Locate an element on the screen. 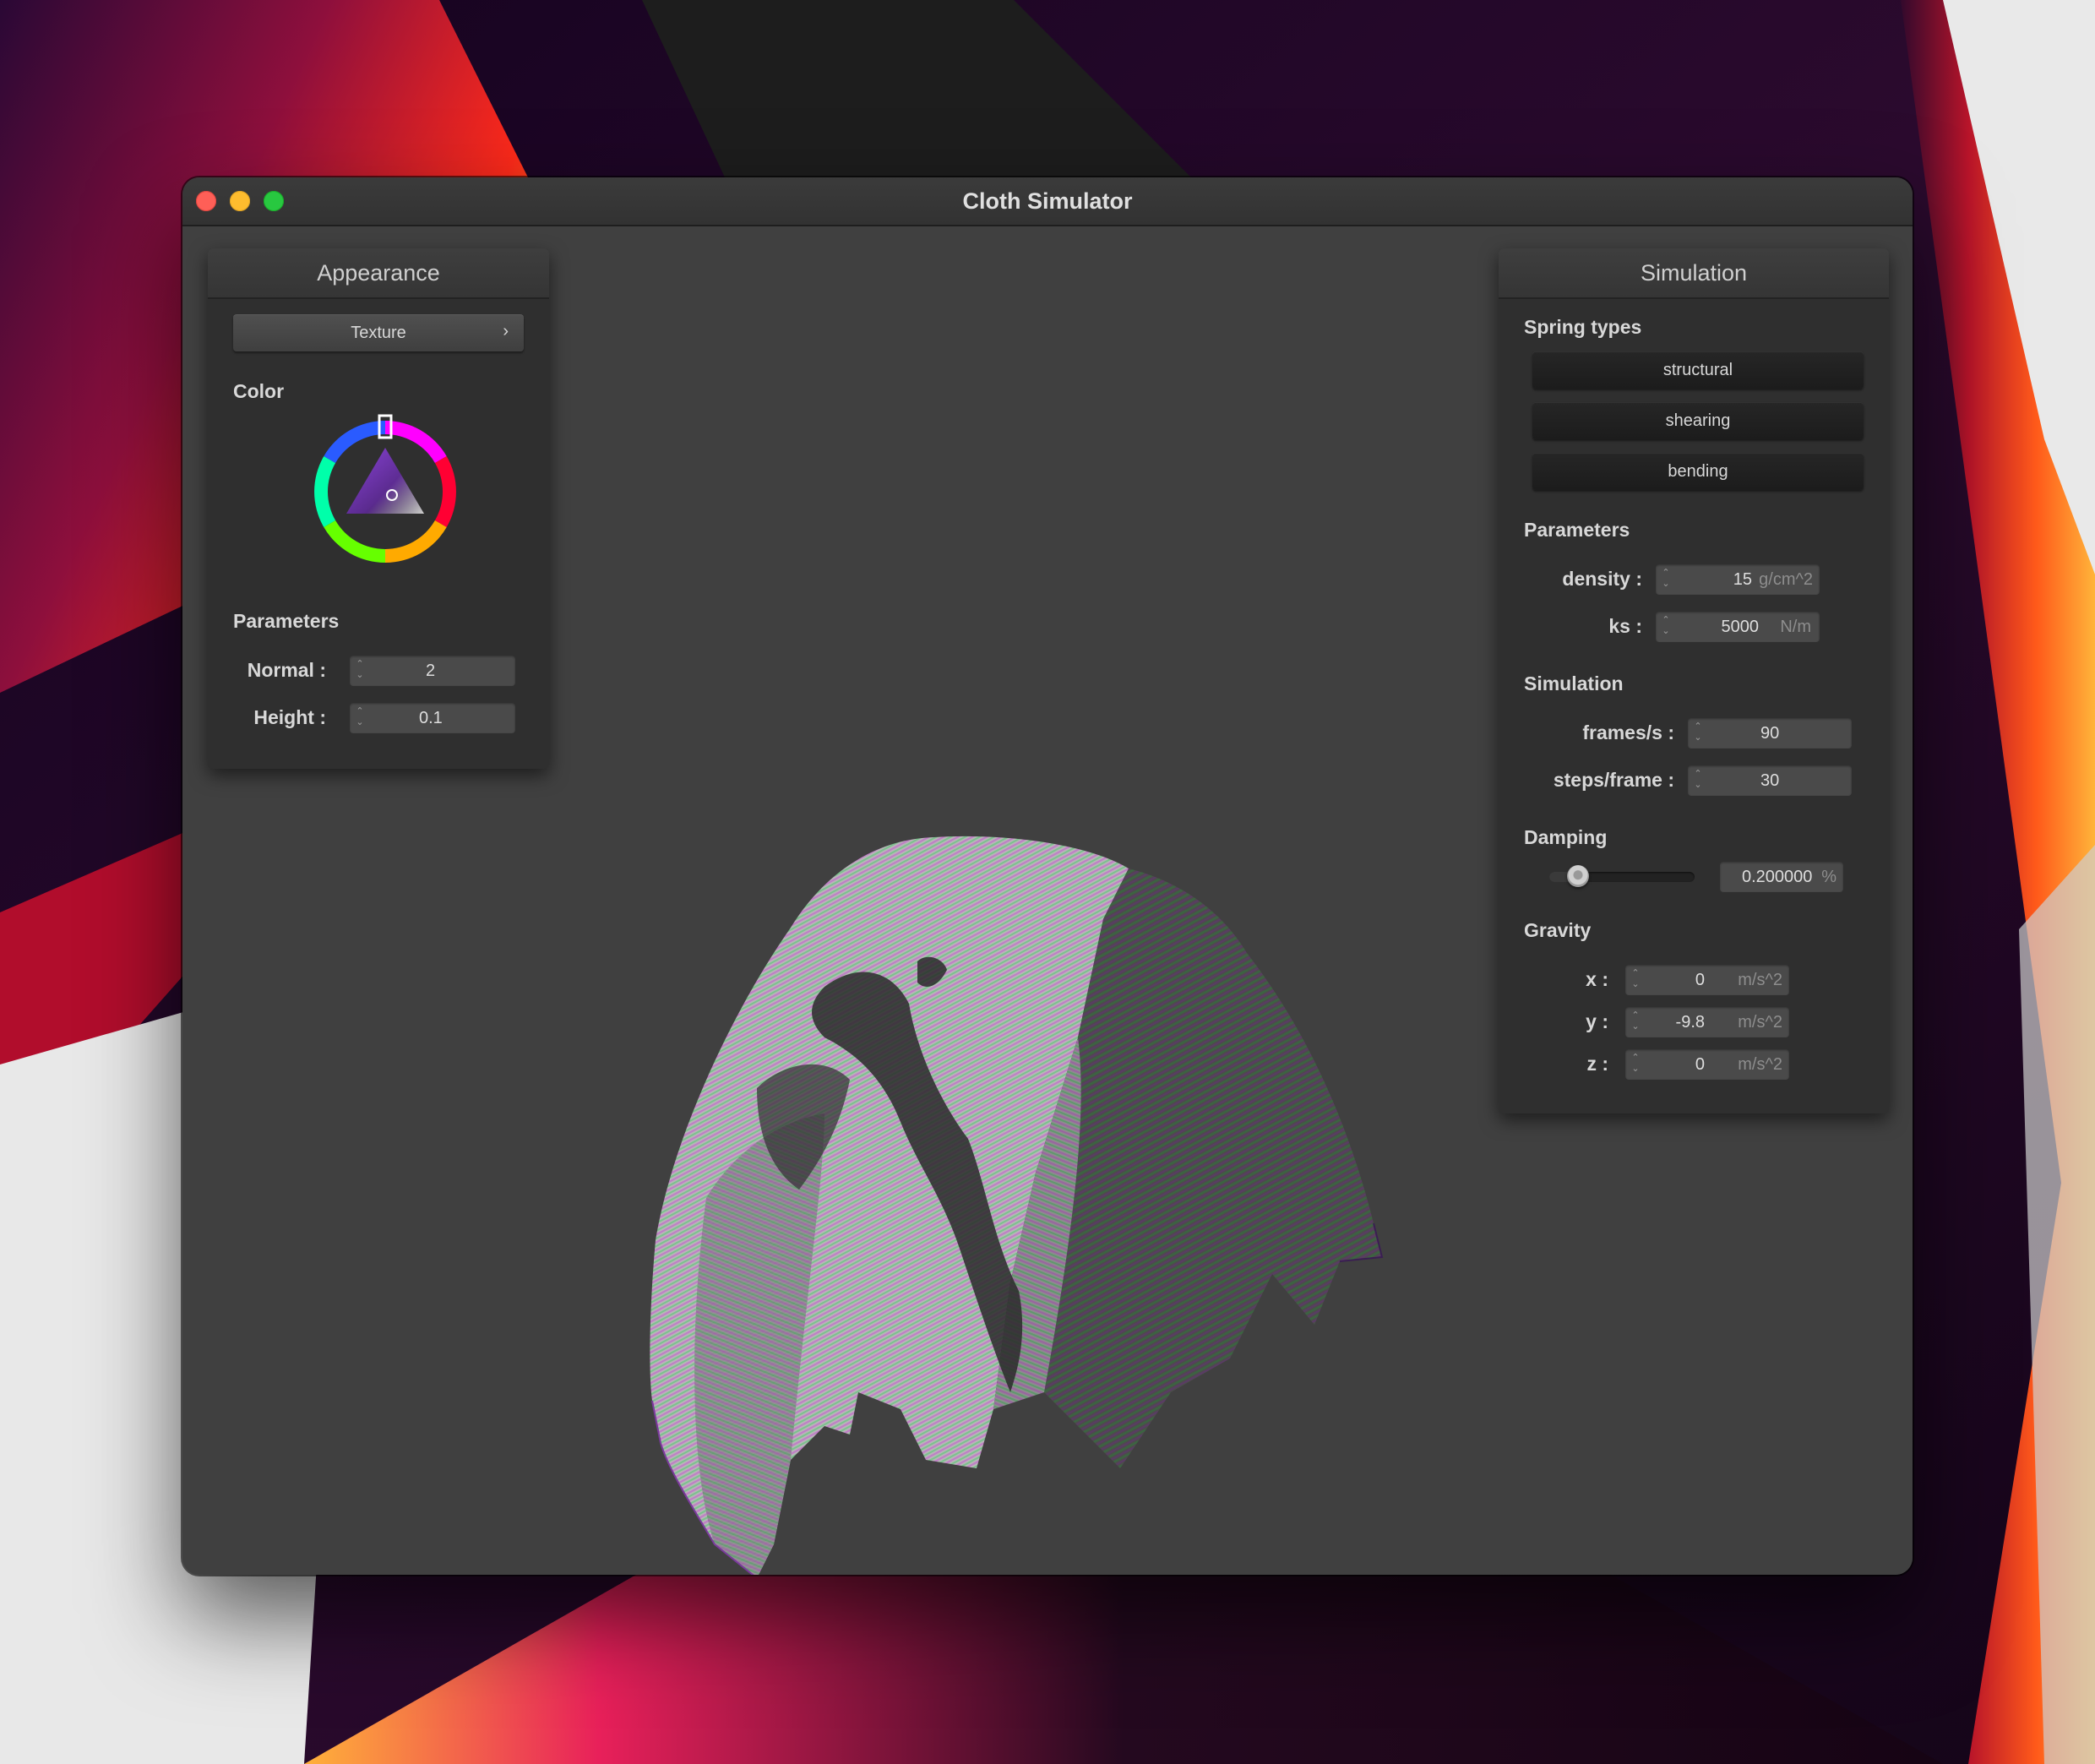 The width and height of the screenshot is (2095, 1764). density-value: 15 is located at coordinates (1742, 579).